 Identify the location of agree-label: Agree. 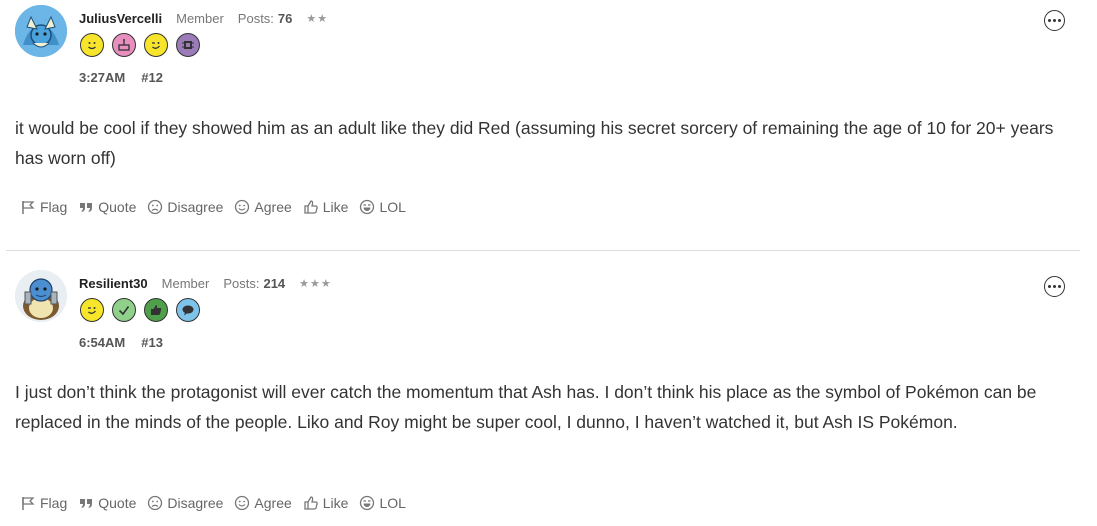
(273, 503).